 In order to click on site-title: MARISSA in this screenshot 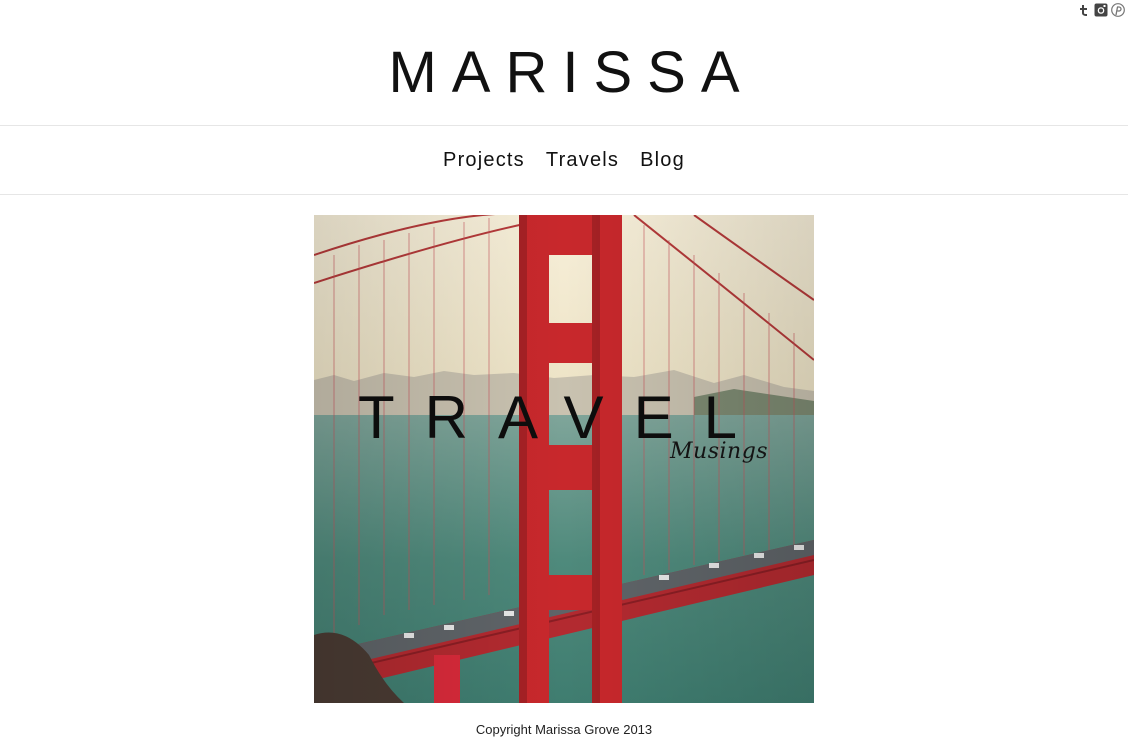, I will do `click(564, 73)`.